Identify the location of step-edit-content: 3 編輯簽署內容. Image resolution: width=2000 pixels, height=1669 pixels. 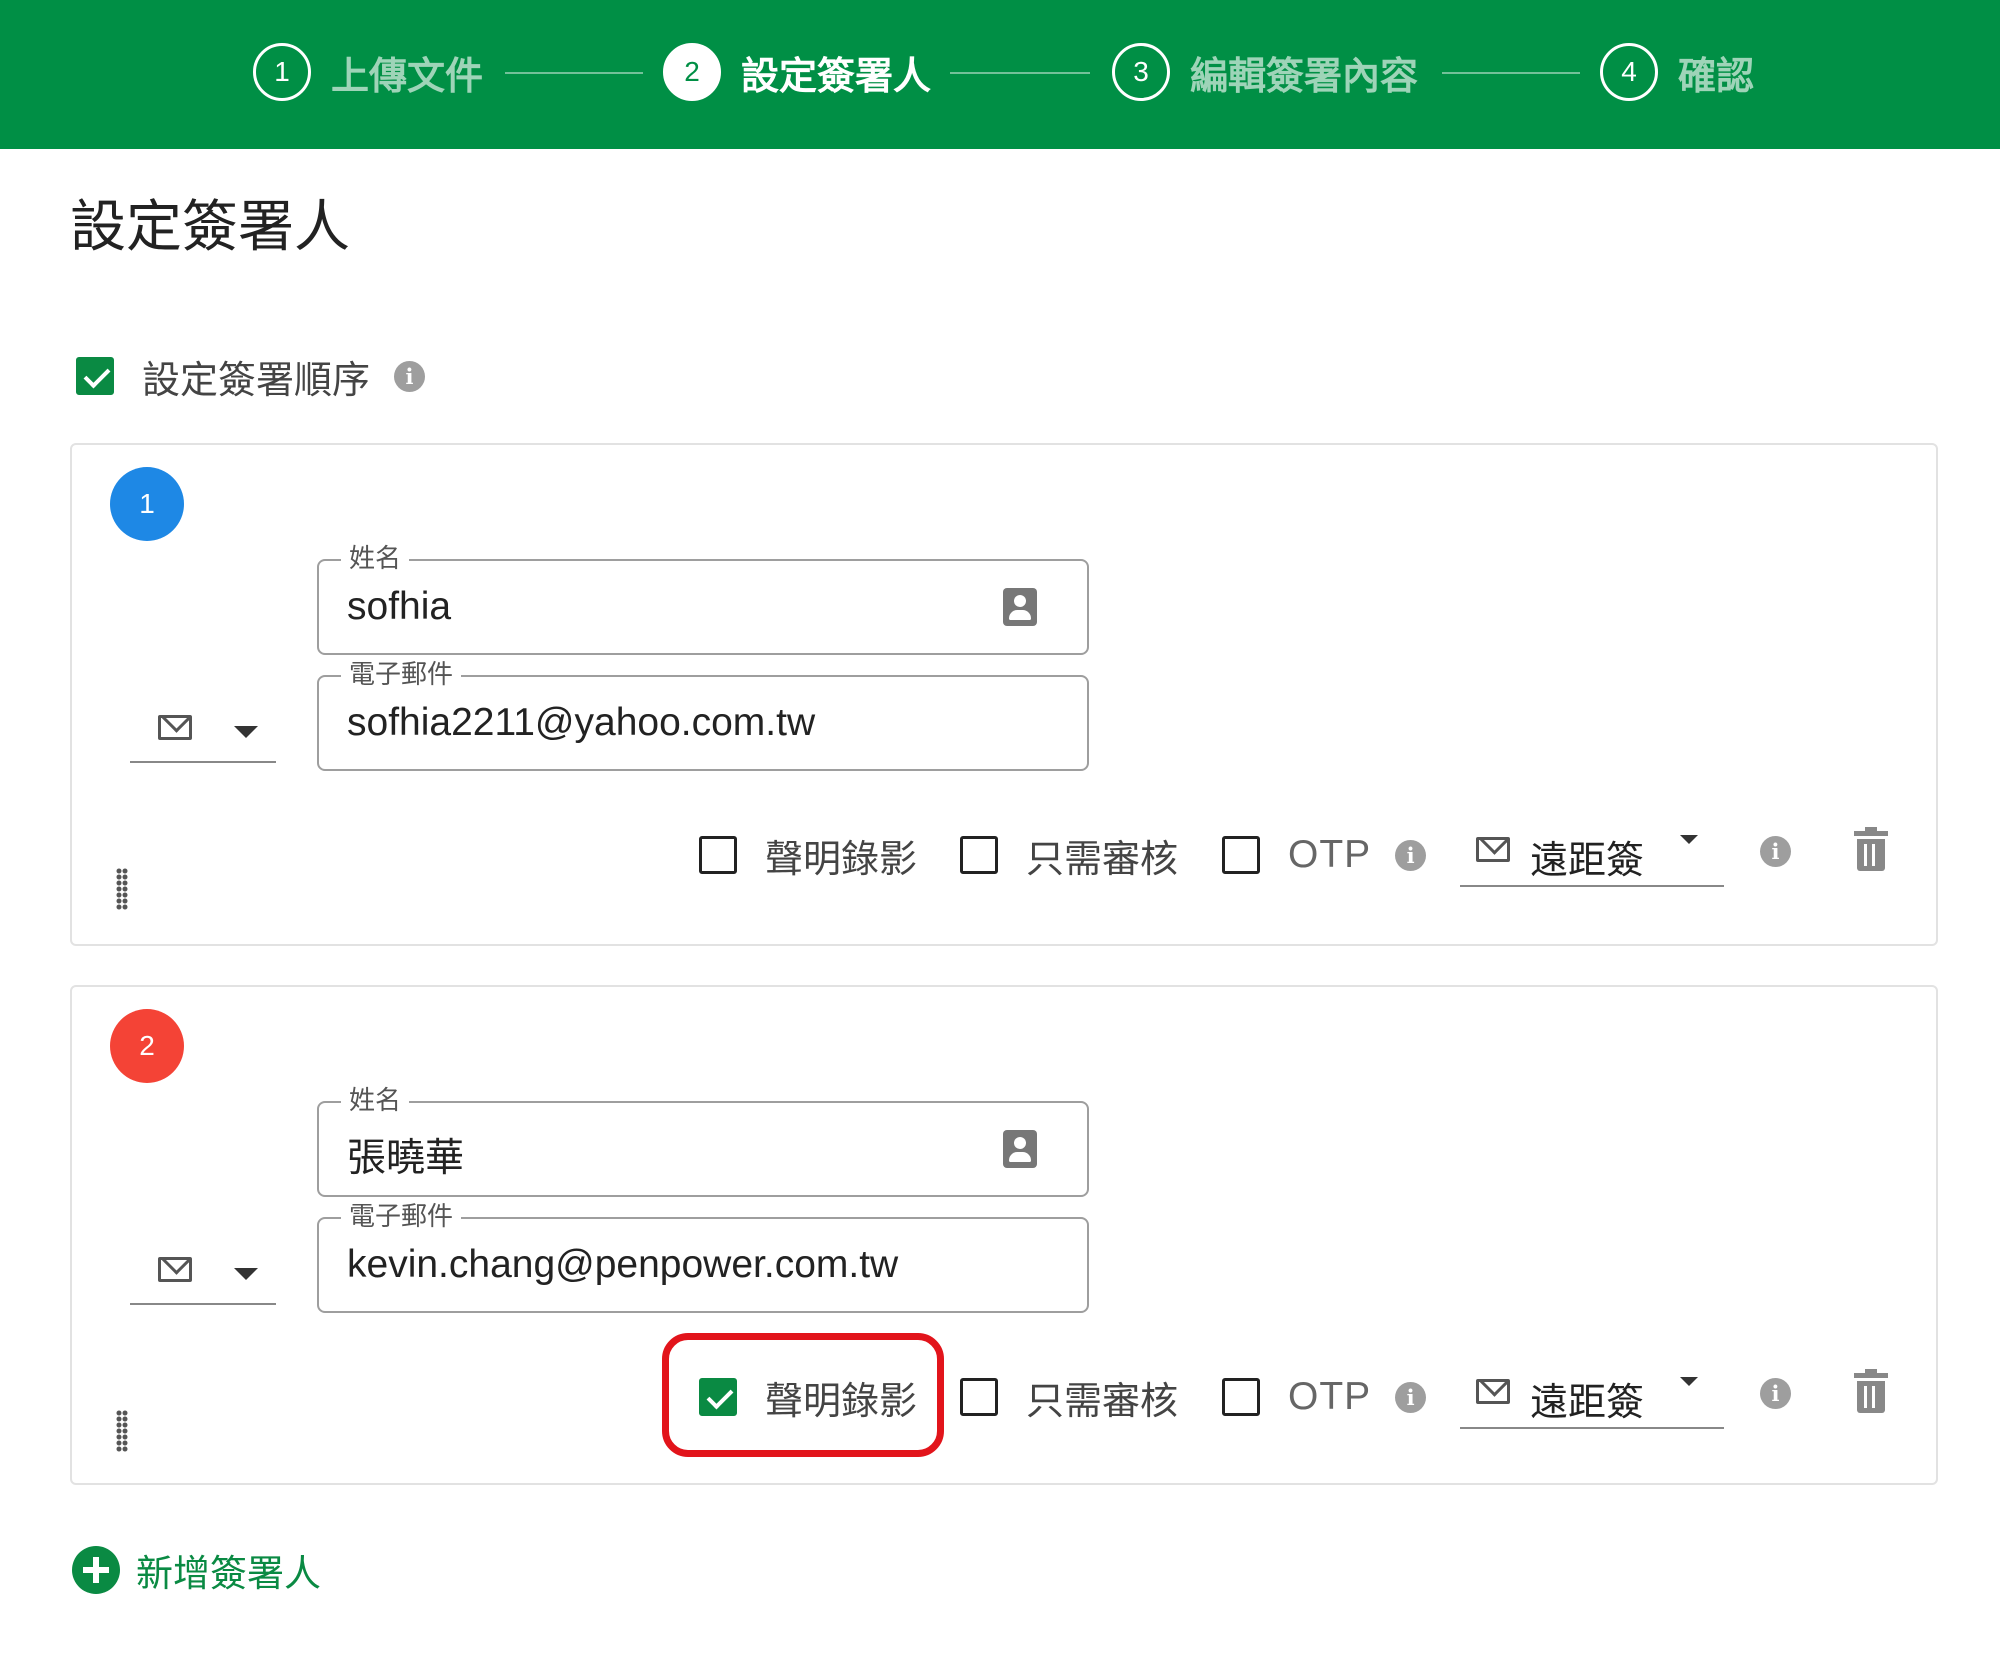
(1265, 72).